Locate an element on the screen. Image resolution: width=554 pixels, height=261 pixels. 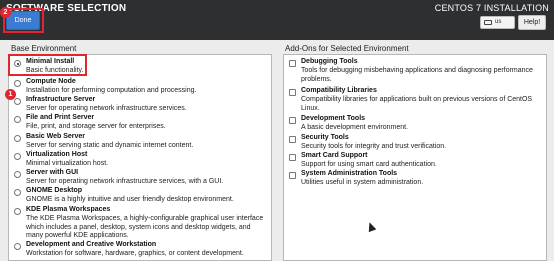
keyboard-layout-indicator: us is located at coordinates (497, 22).